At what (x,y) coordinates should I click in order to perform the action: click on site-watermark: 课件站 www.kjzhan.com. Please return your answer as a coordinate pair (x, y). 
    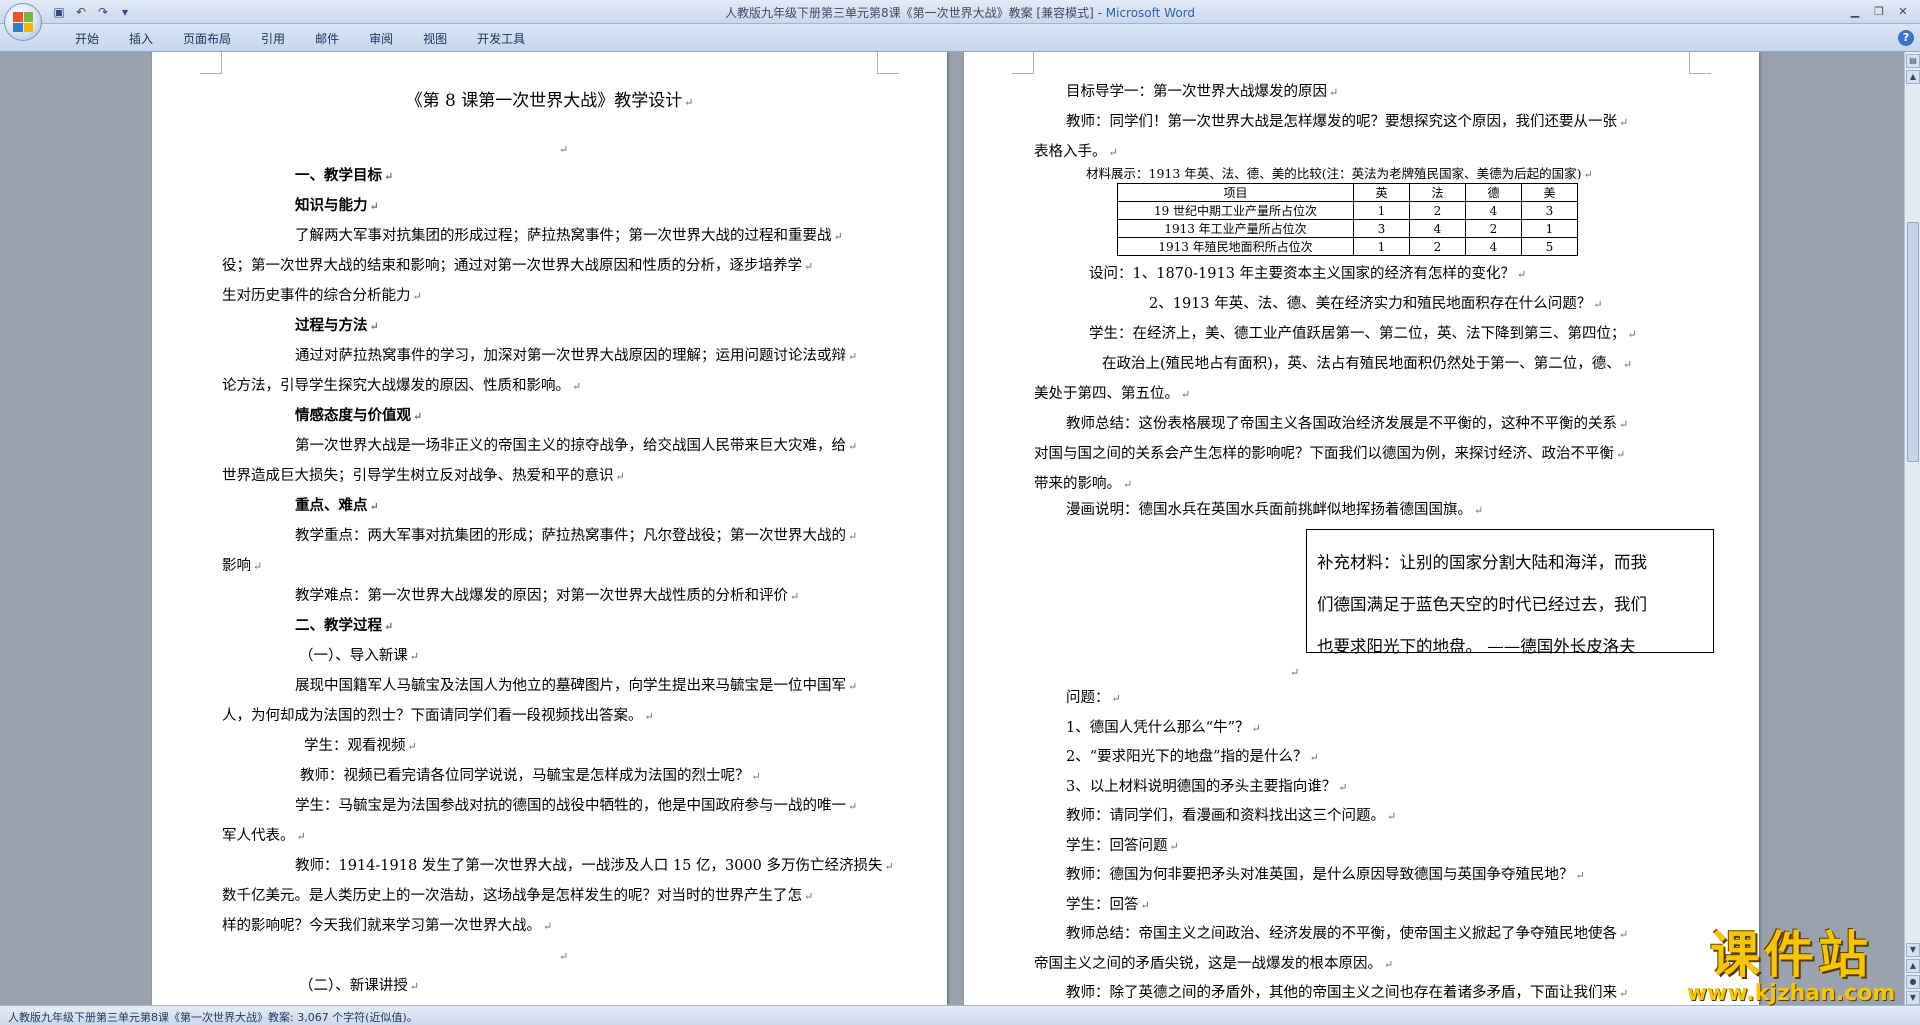
    Looking at the image, I should click on (1791, 967).